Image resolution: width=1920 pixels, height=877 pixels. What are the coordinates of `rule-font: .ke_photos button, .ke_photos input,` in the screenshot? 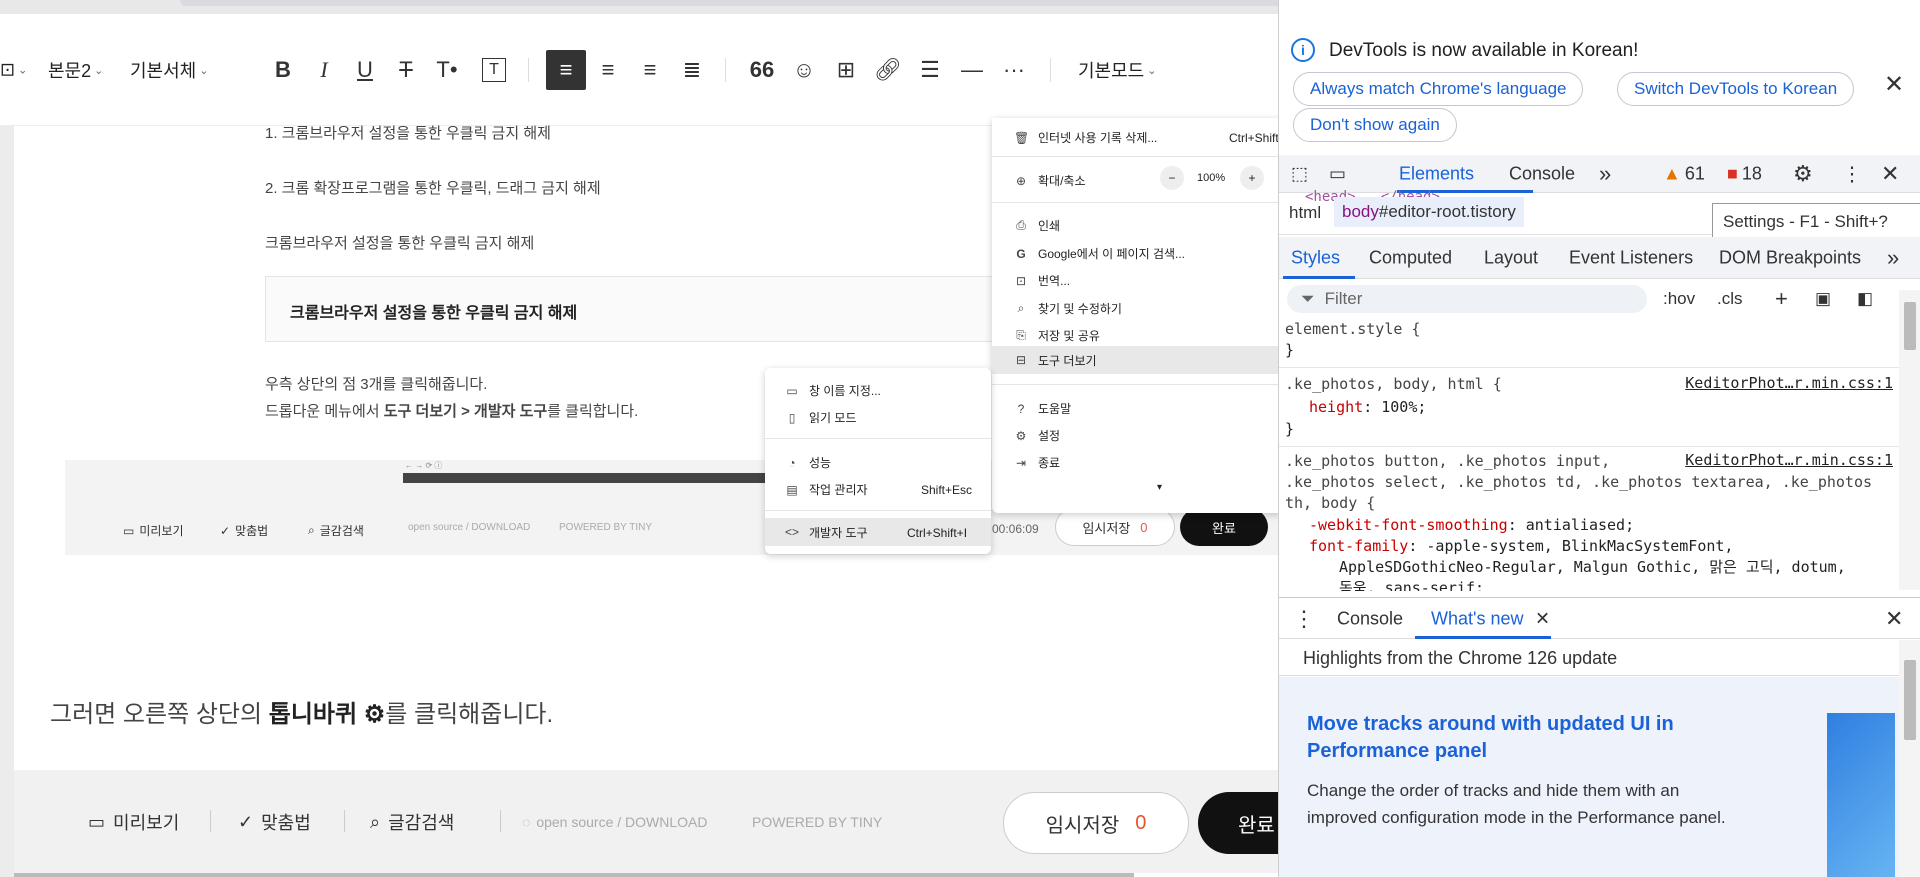 It's located at (1447, 461).